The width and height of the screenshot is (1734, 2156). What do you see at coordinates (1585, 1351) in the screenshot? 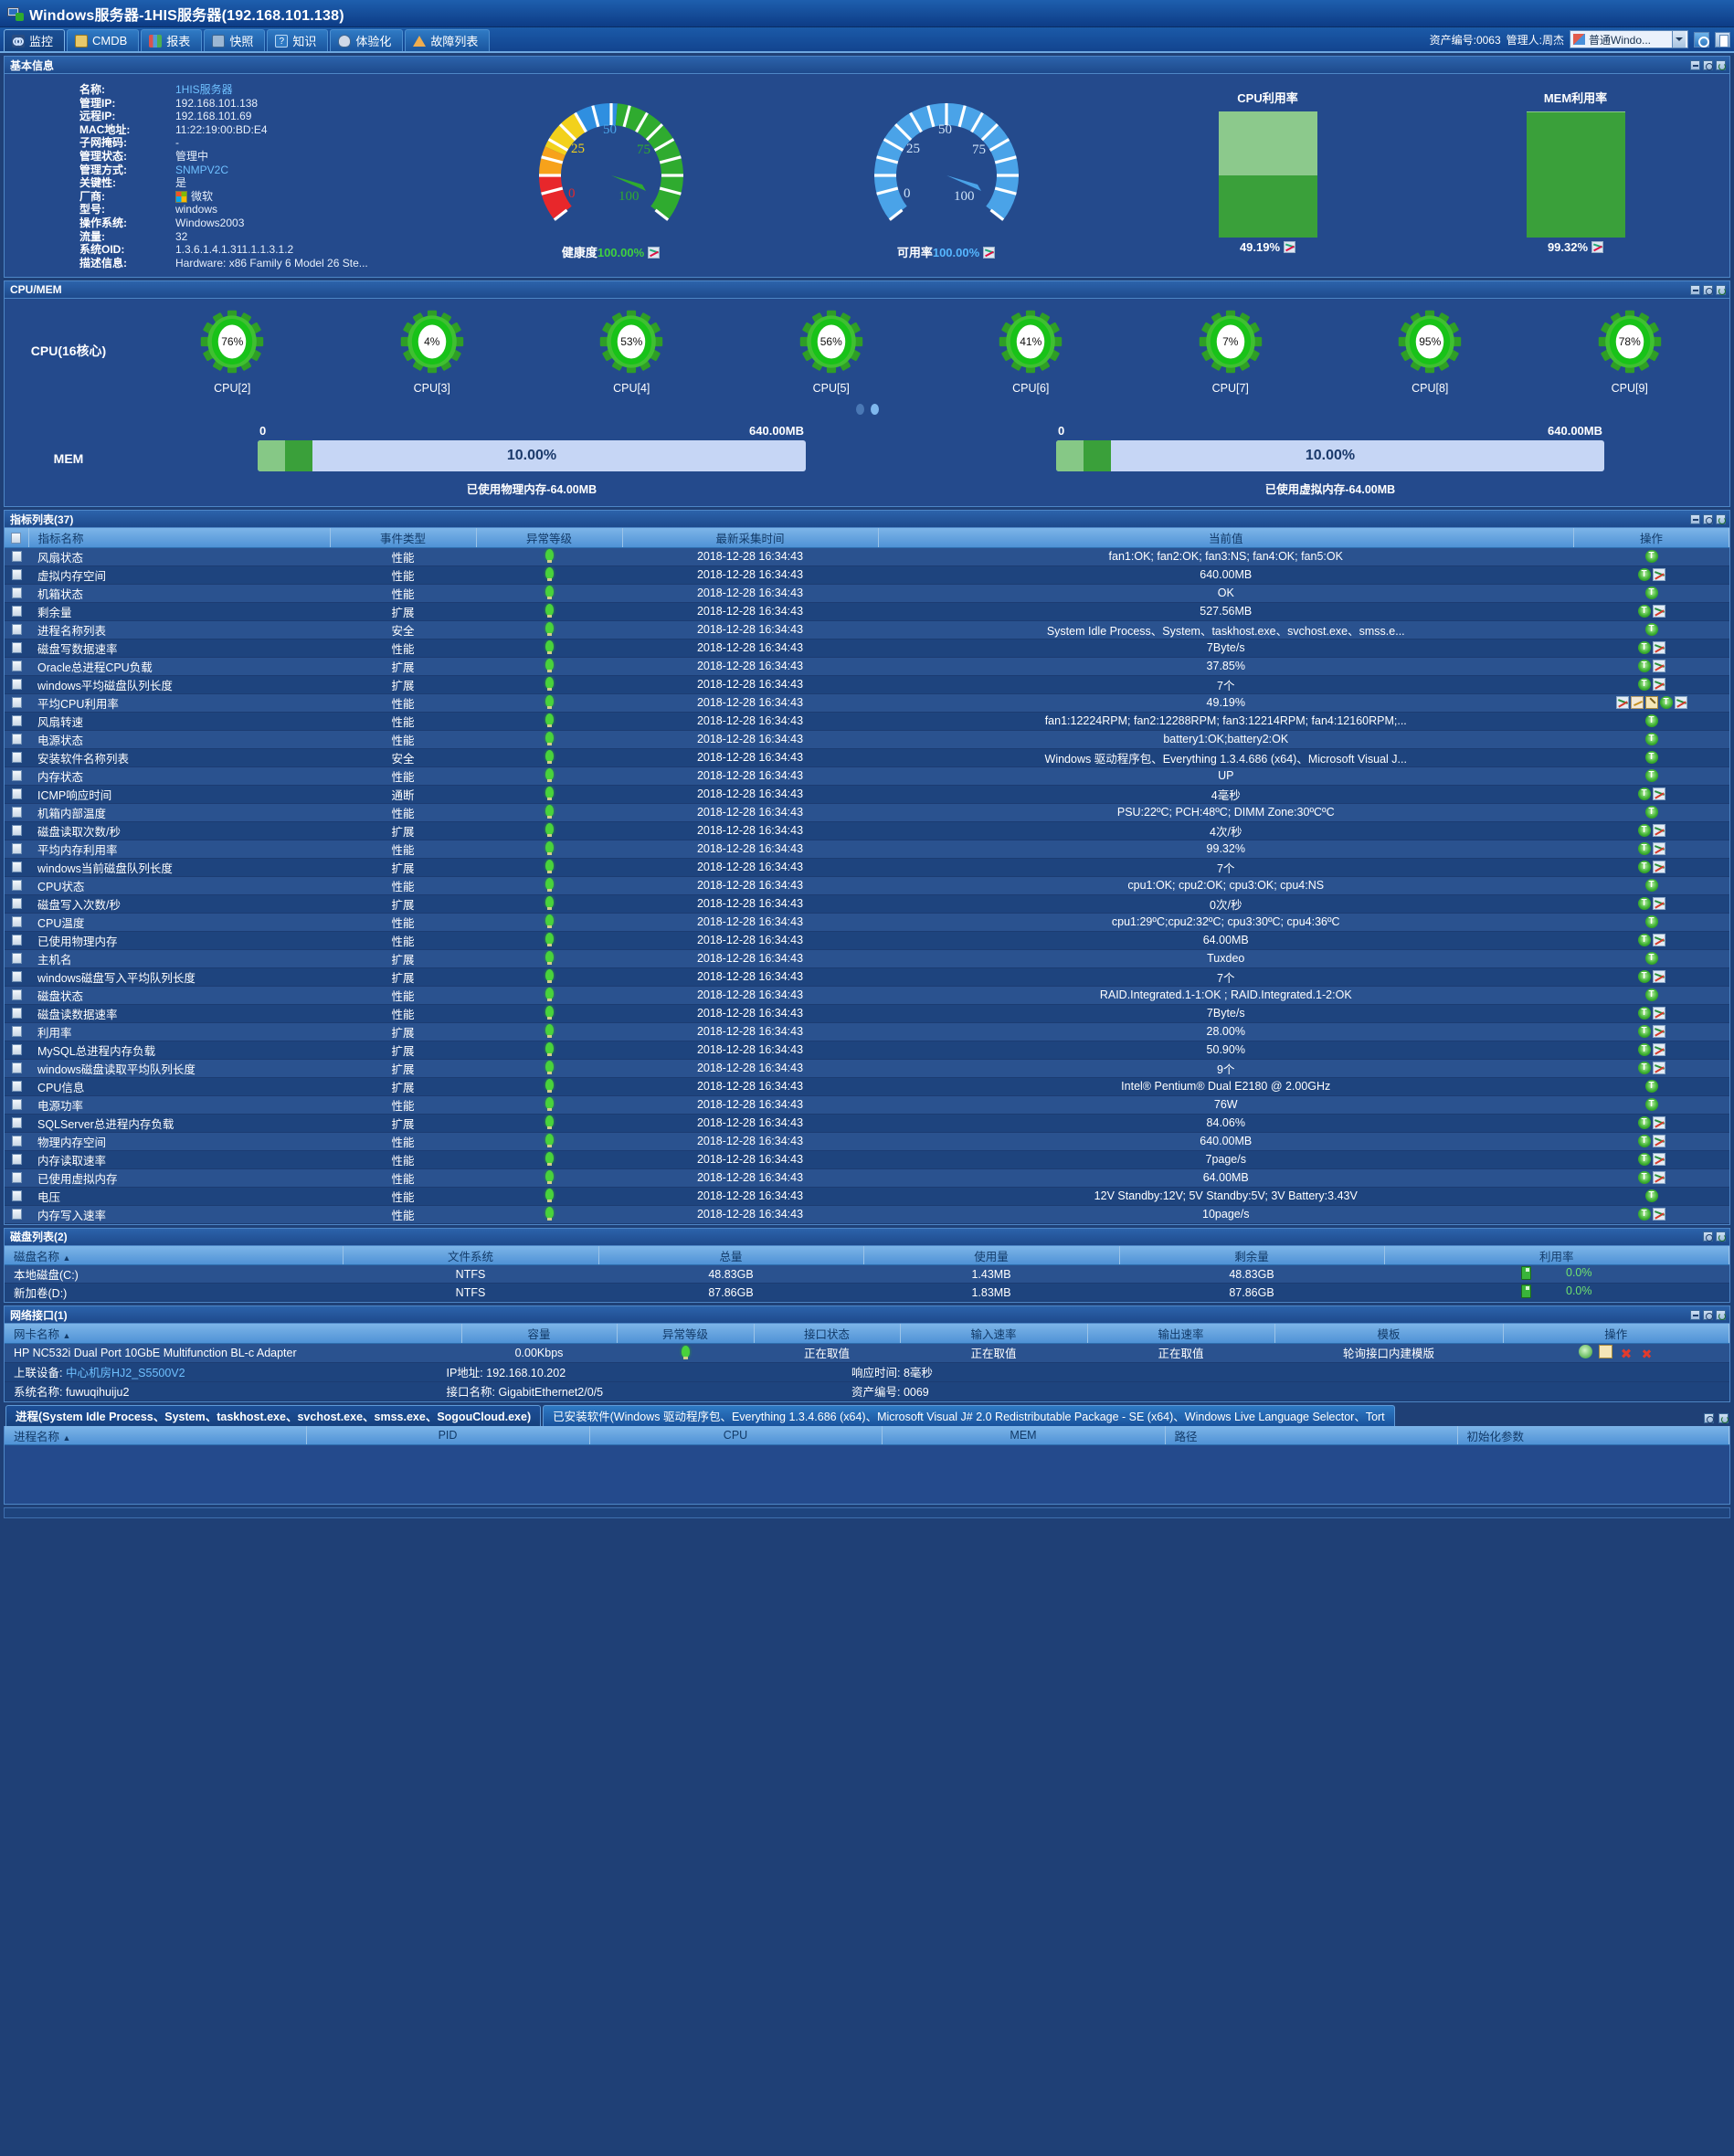
I see `nic-monitor-icon` at bounding box center [1585, 1351].